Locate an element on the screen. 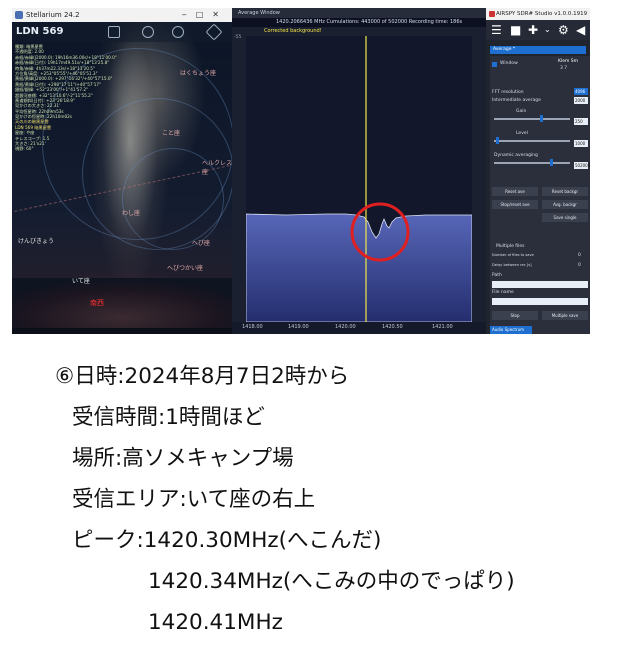 The image size is (618, 664). sdr-toolbar: ☰ ■ ✚ ⌄ ⚙ ◀ is located at coordinates (538, 30).